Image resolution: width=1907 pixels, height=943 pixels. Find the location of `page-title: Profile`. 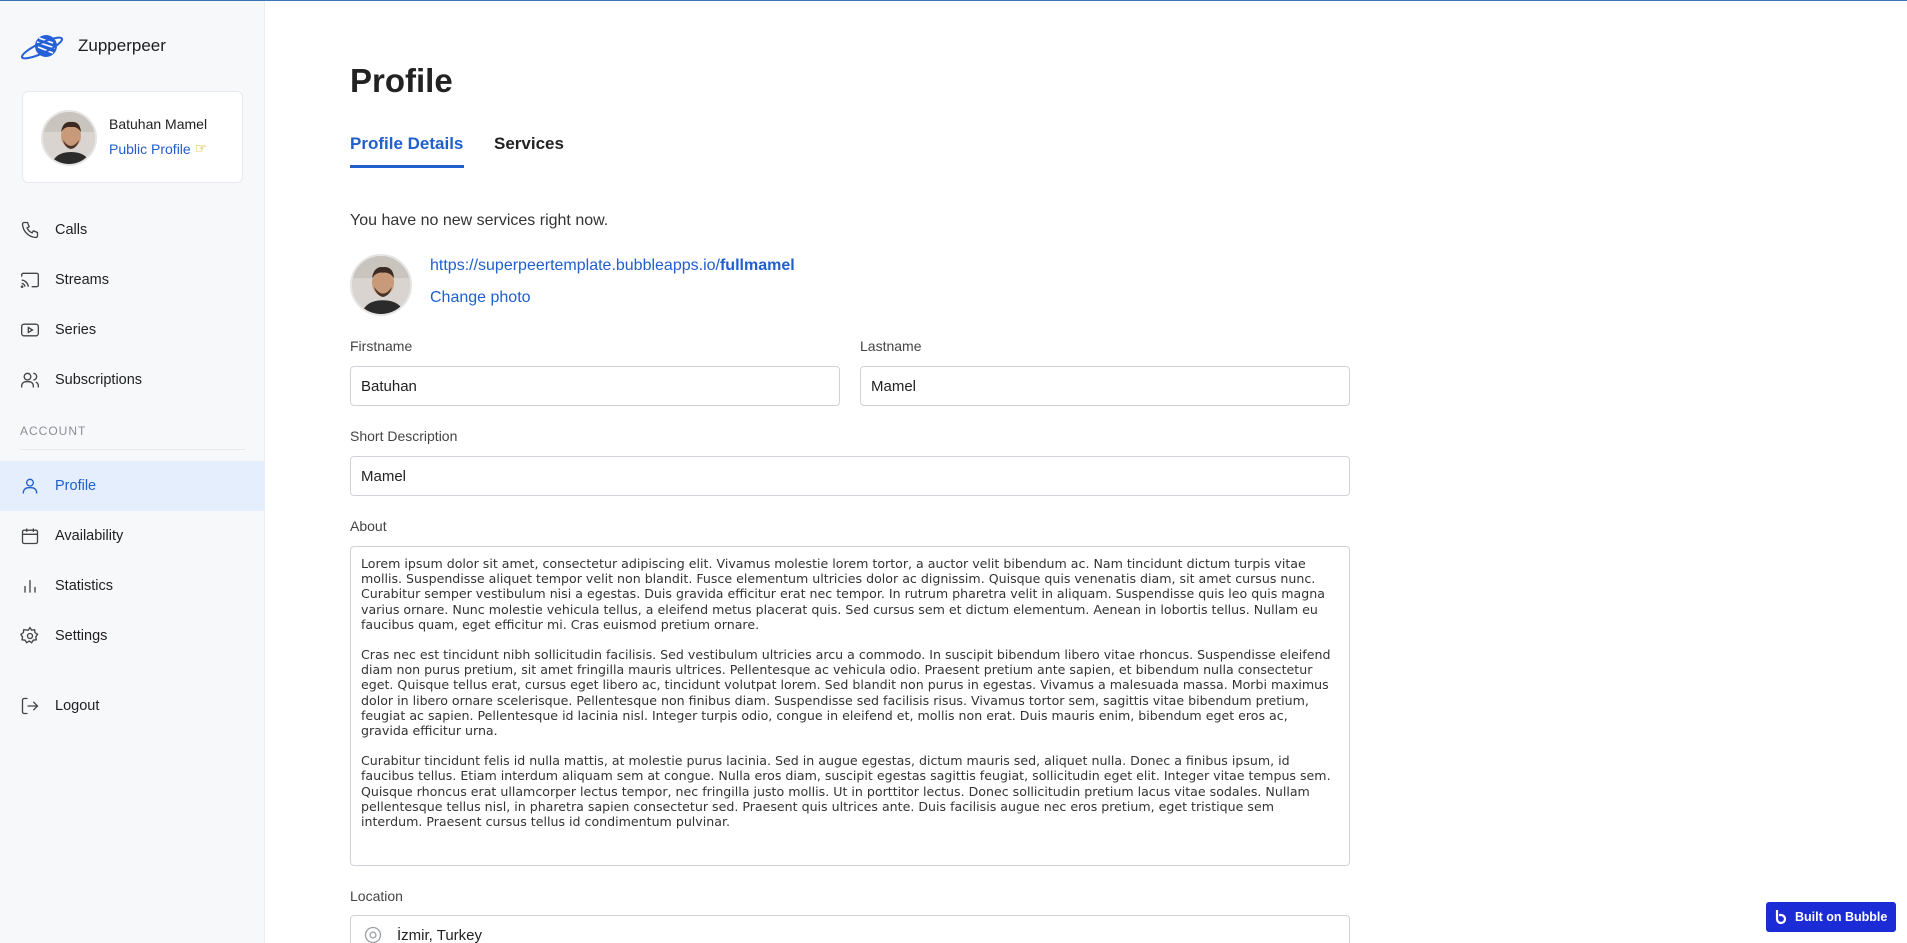

page-title: Profile is located at coordinates (401, 80).